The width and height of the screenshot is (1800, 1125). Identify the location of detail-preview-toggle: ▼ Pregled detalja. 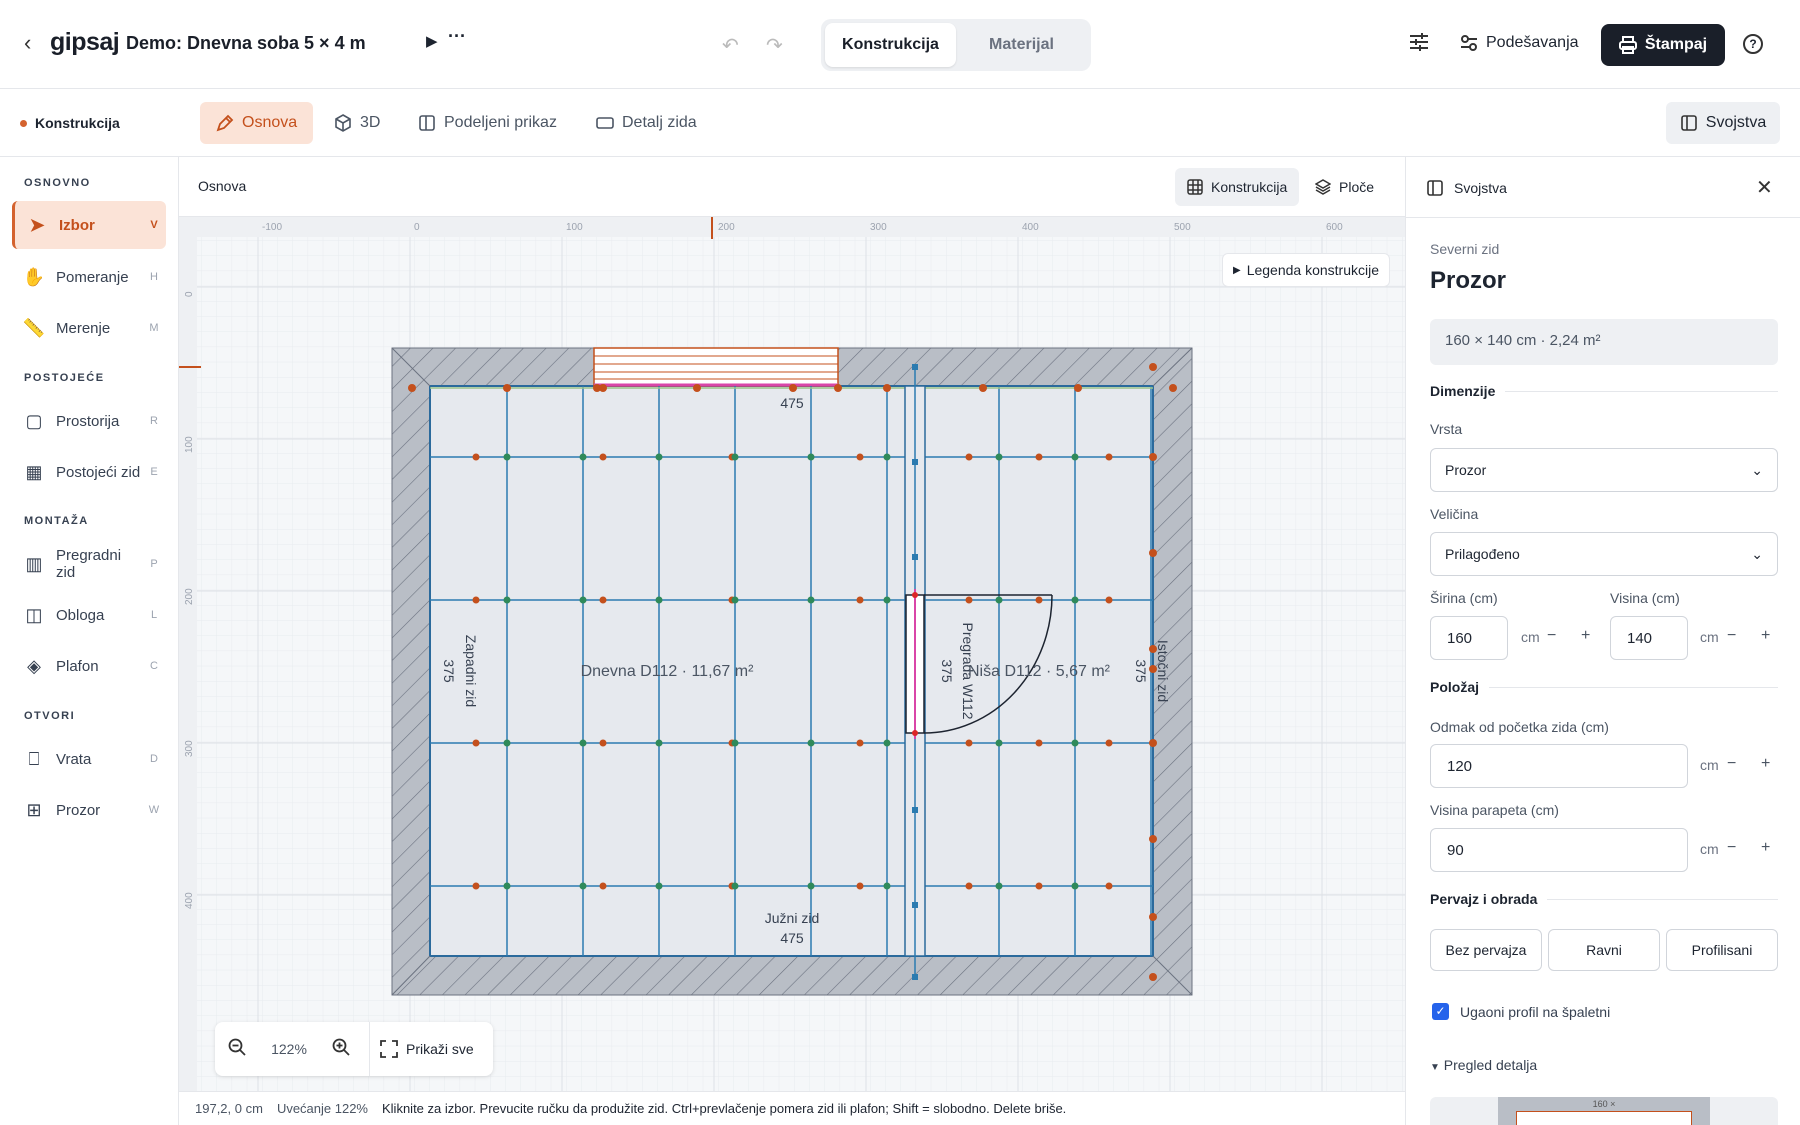
(1483, 1065).